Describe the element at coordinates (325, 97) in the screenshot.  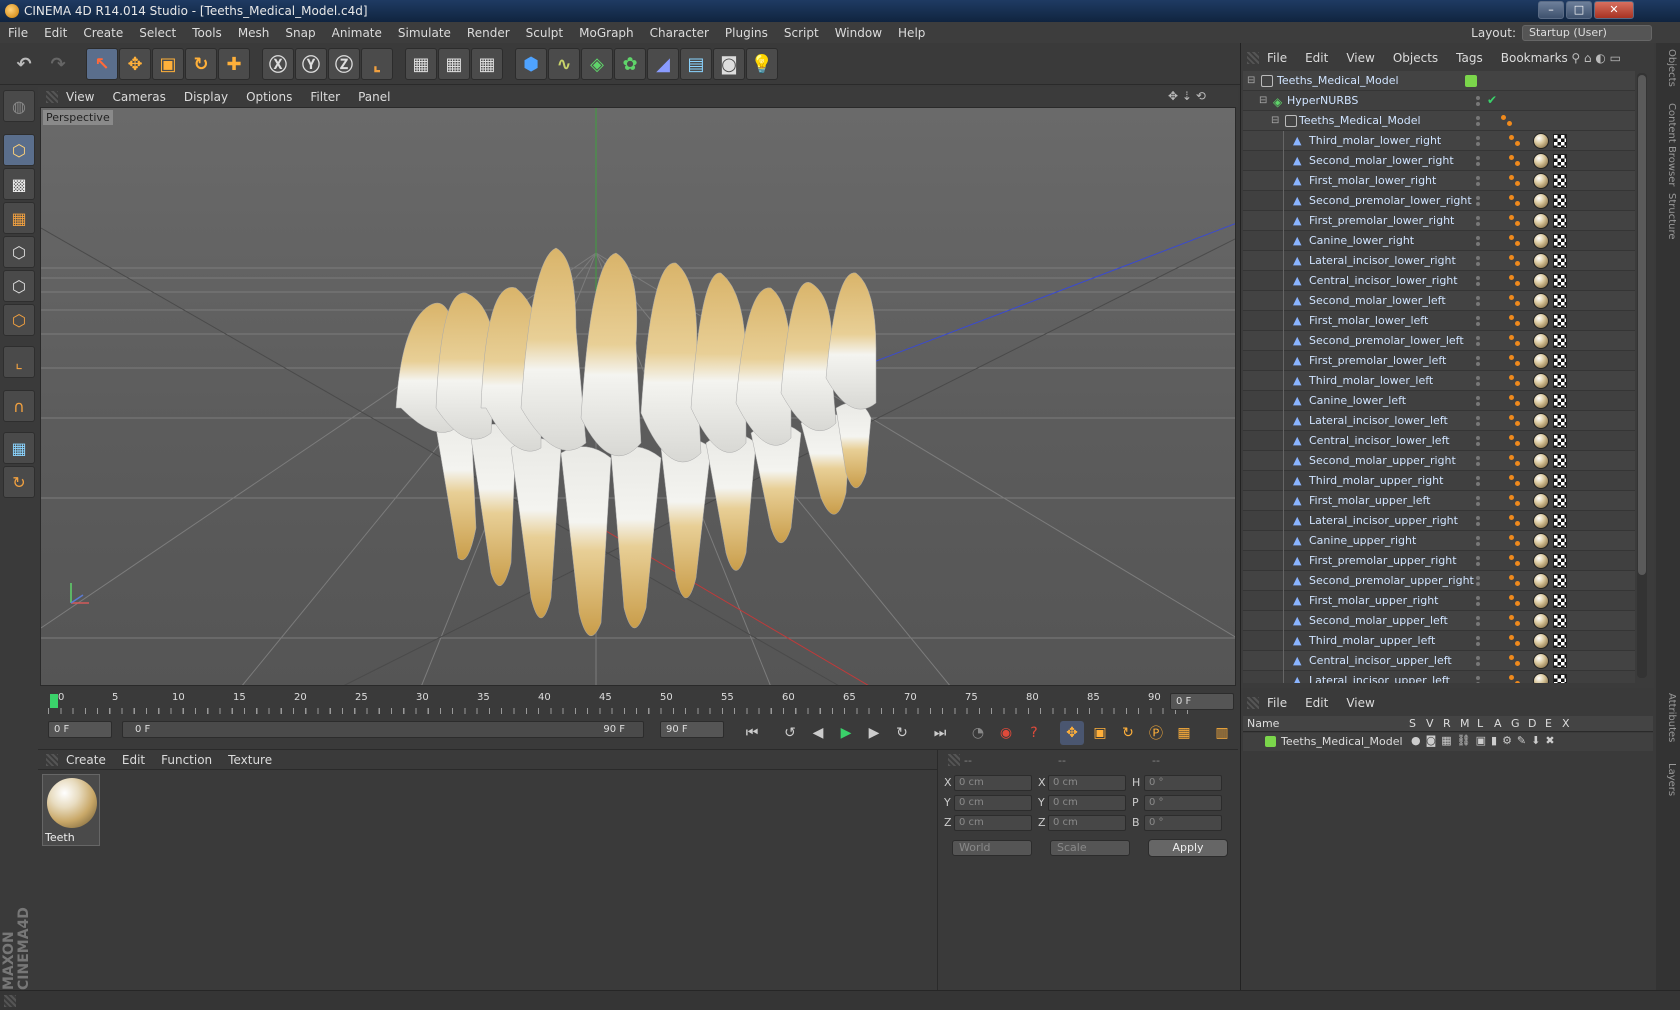
I see `viewport-menu-filter: Filter` at that location.